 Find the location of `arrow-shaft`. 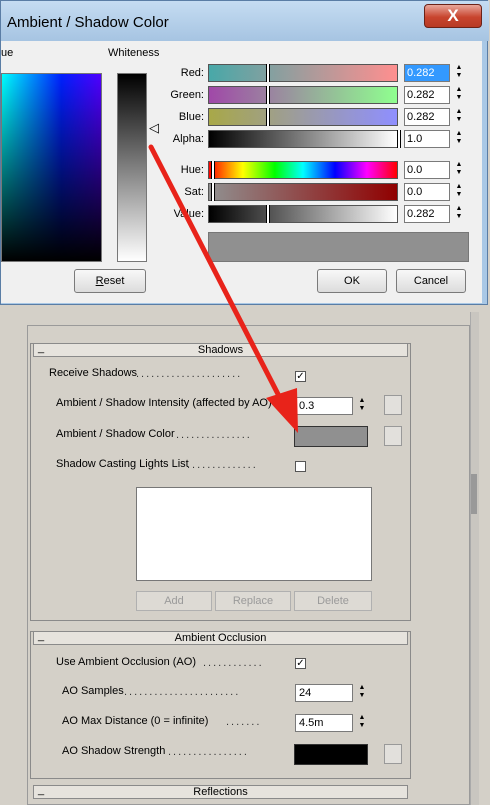

arrow-shaft is located at coordinates (215, 272).